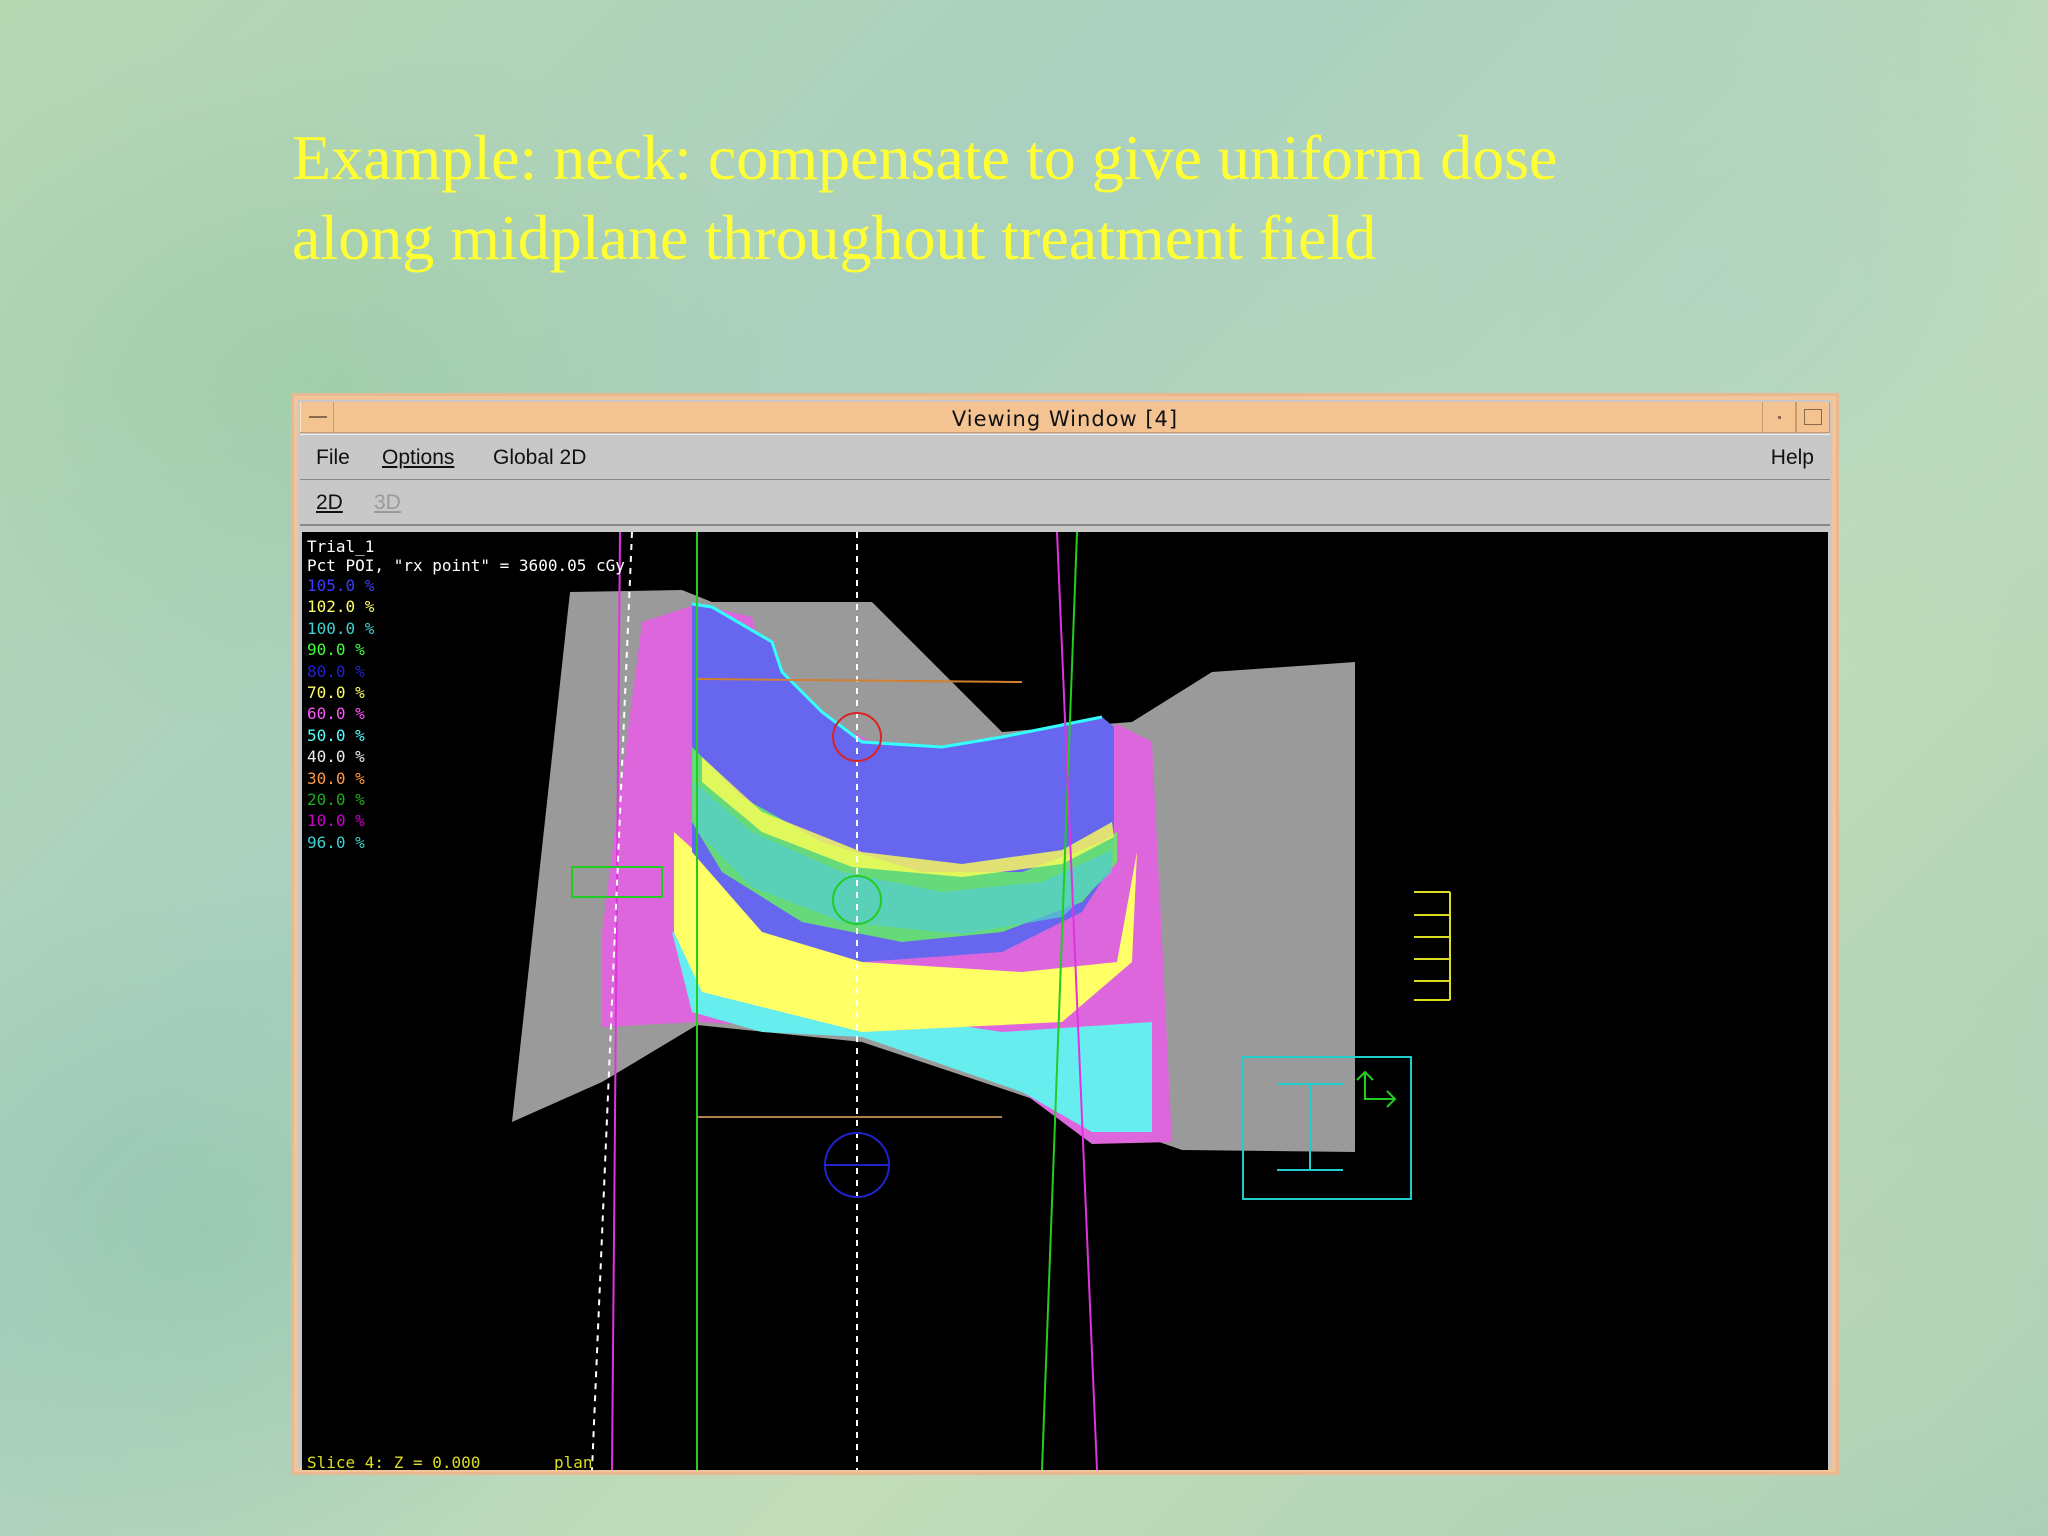  What do you see at coordinates (341, 628) in the screenshot?
I see `isodose-legend-item: 100.0 %` at bounding box center [341, 628].